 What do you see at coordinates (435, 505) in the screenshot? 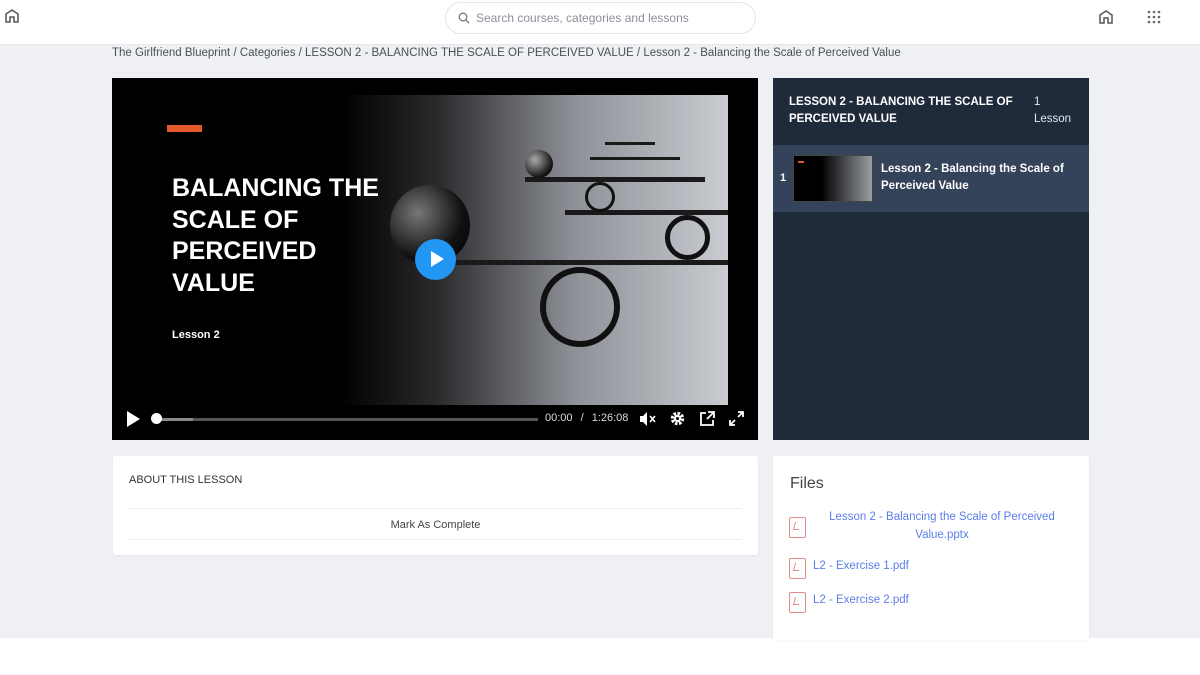
I see `about-lesson-card: ABOUT THIS LESSON Mark As Complete` at bounding box center [435, 505].